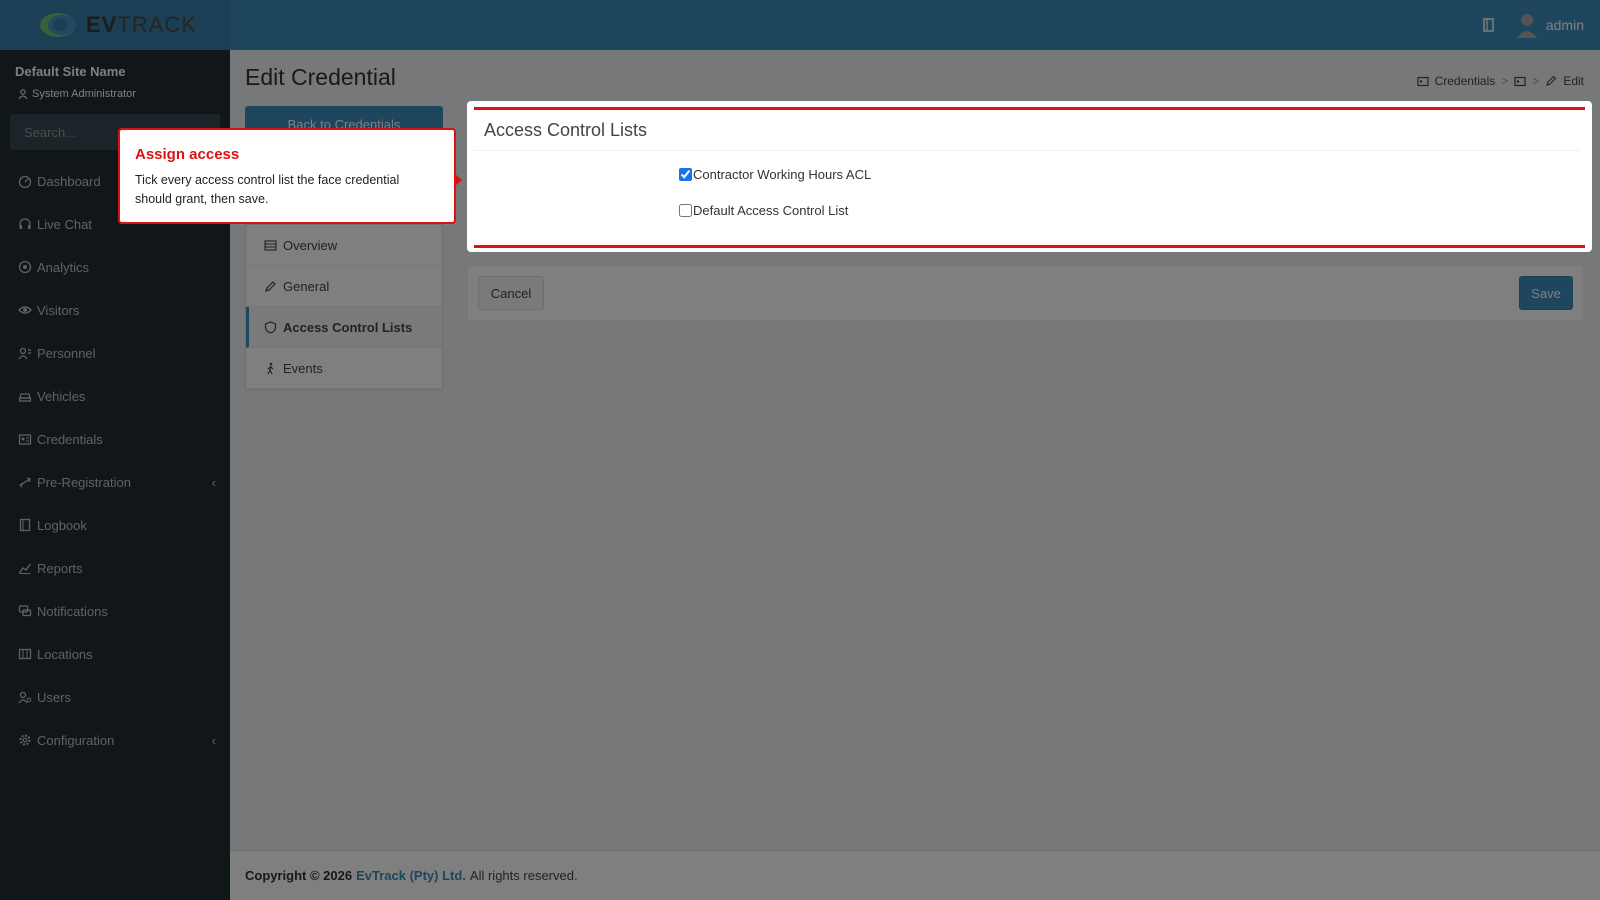 The height and width of the screenshot is (900, 1600). Describe the element at coordinates (187, 154) in the screenshot. I see `tooltip-title: Assign access` at that location.